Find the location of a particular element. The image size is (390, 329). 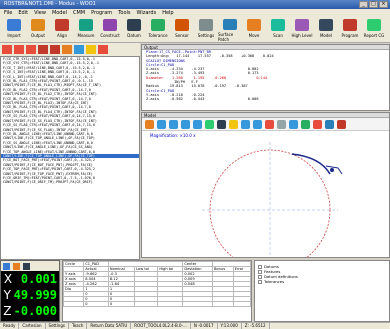

toolbar-button-label: Surface Patch is located at coordinates (226, 37).